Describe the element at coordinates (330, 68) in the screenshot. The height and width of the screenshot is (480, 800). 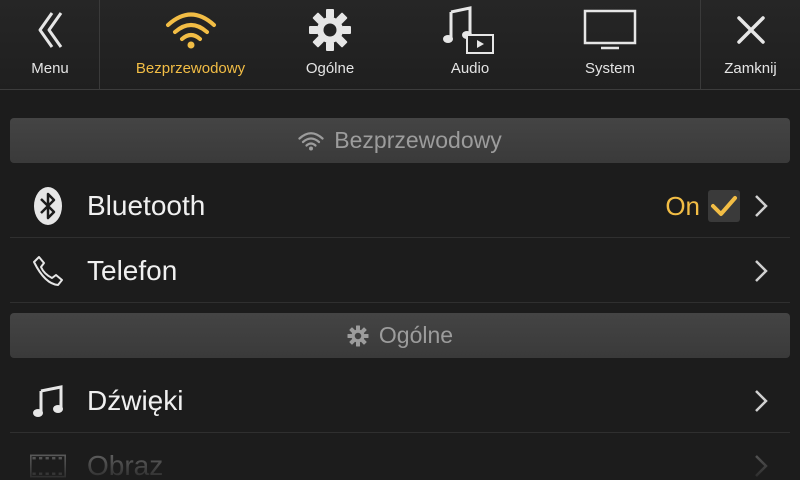
I see `tab-label: Ogólne` at that location.